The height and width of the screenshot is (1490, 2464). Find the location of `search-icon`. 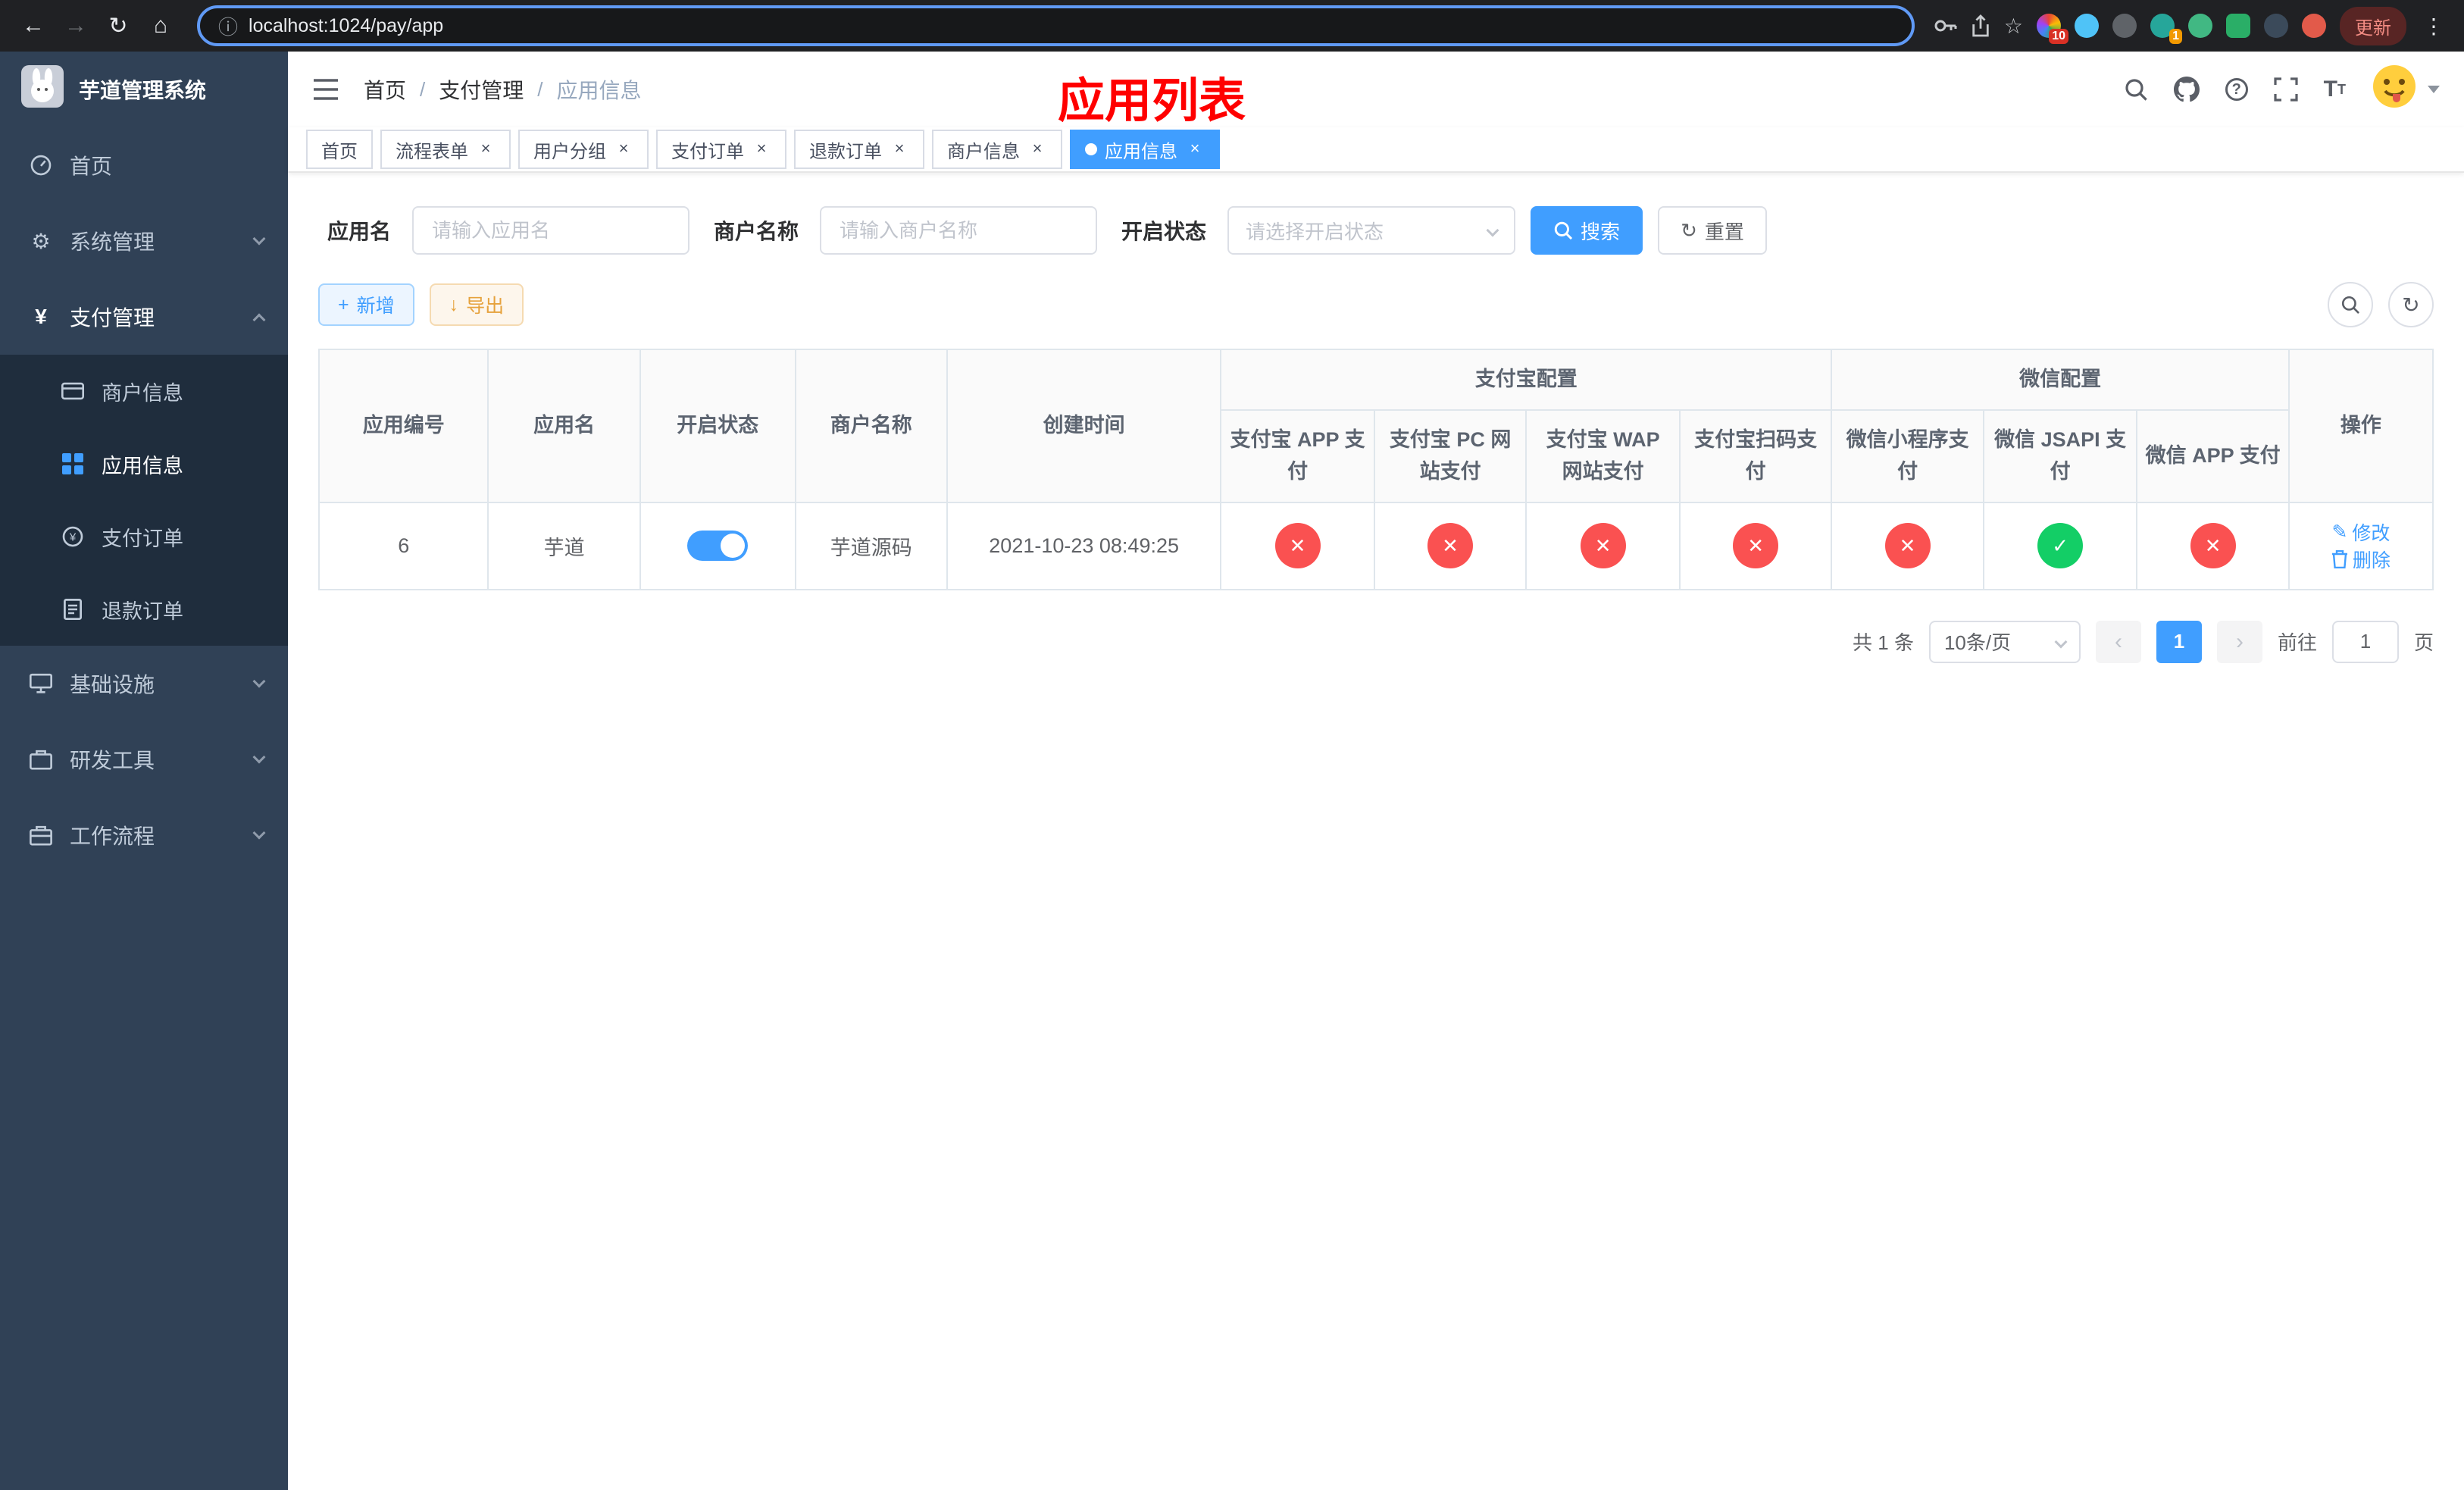

search-icon is located at coordinates (2136, 89).